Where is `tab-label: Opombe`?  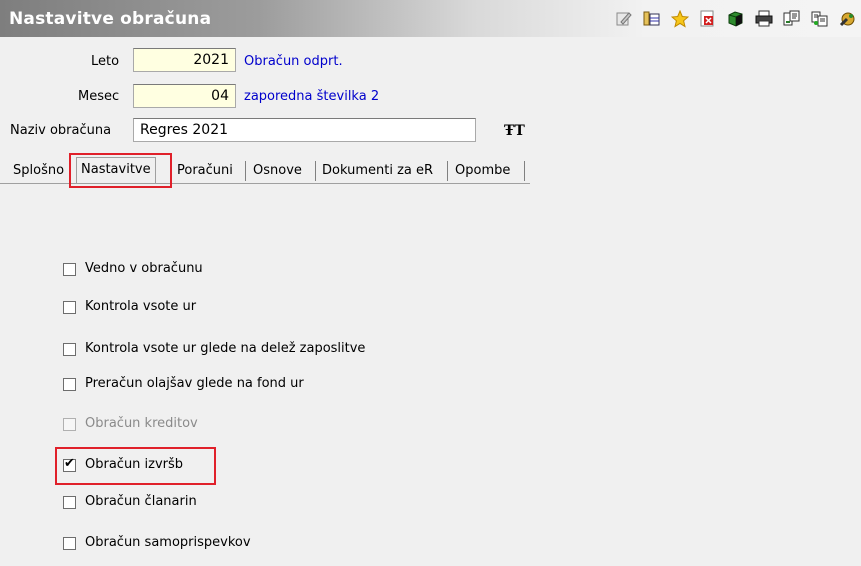 tab-label: Opombe is located at coordinates (483, 170).